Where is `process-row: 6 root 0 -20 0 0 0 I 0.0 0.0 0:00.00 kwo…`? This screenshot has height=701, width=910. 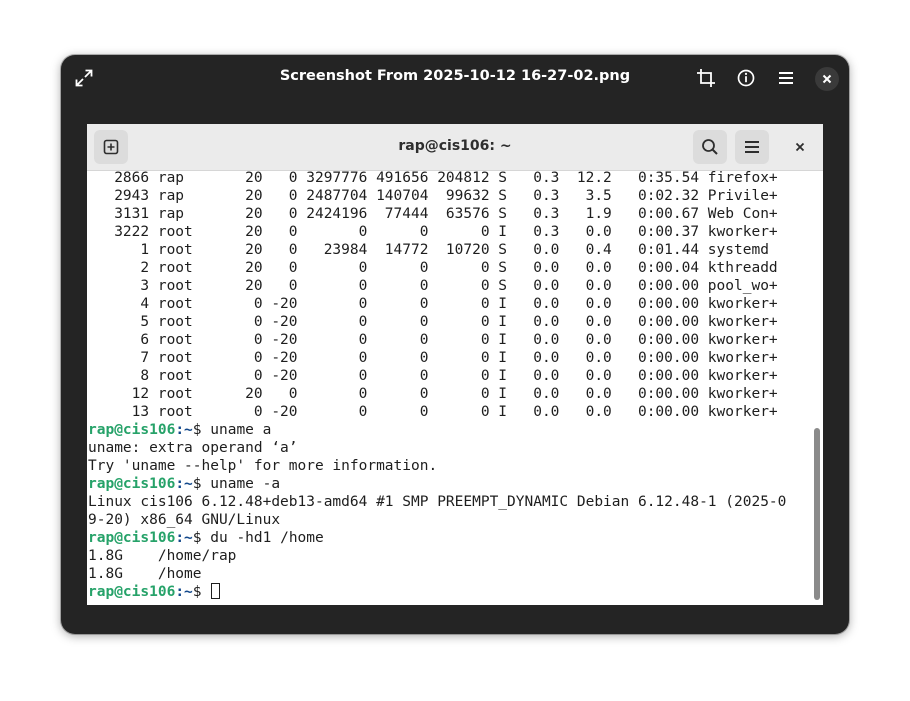 process-row: 6 root 0 -20 0 0 0 I 0.0 0.0 0:00.00 kwo… is located at coordinates (433, 340).